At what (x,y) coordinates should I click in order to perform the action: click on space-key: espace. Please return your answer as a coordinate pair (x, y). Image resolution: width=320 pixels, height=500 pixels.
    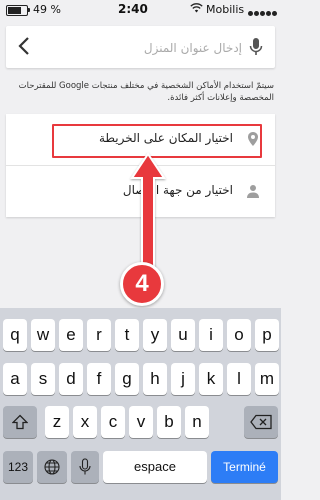
    Looking at the image, I should click on (155, 467).